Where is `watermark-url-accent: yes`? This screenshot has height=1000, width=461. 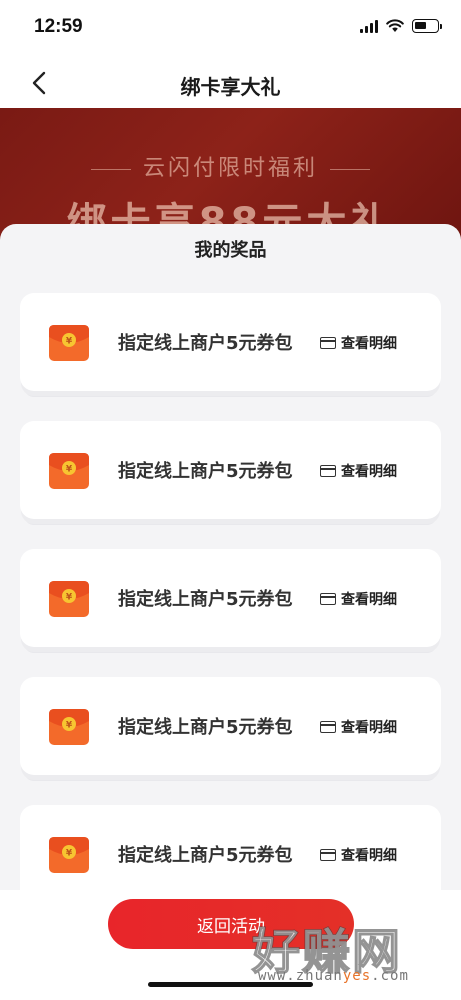 watermark-url-accent: yes is located at coordinates (357, 976).